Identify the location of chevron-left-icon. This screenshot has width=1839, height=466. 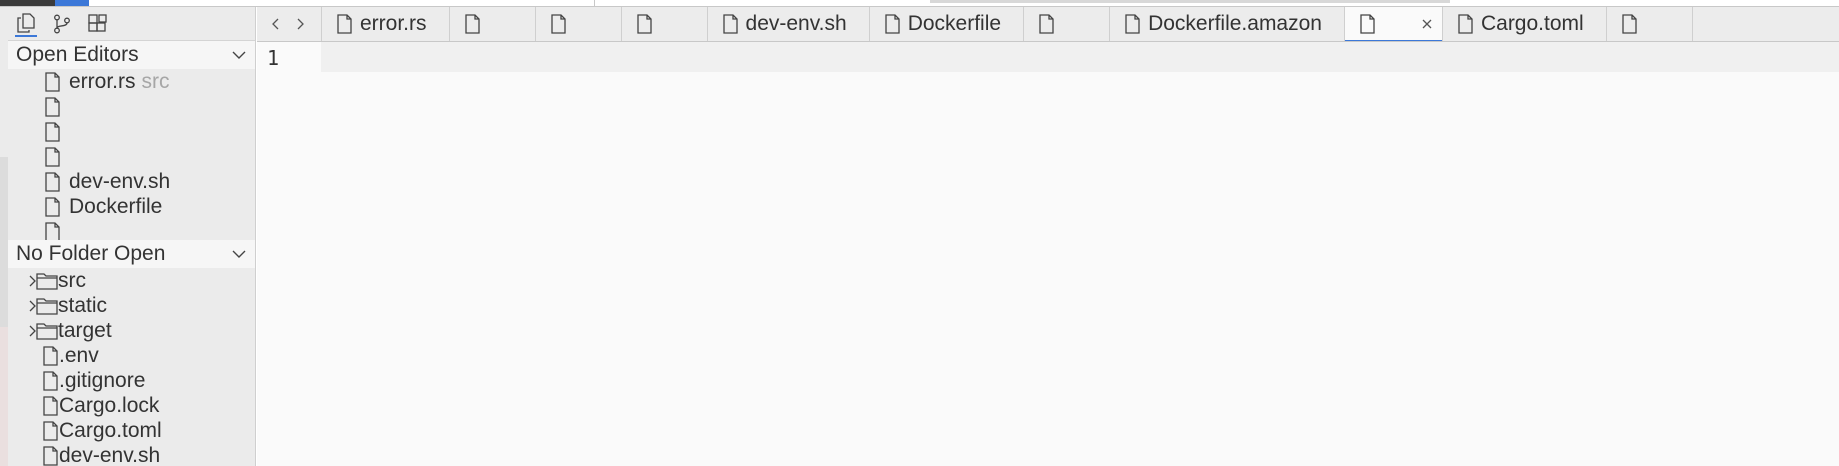
(276, 24).